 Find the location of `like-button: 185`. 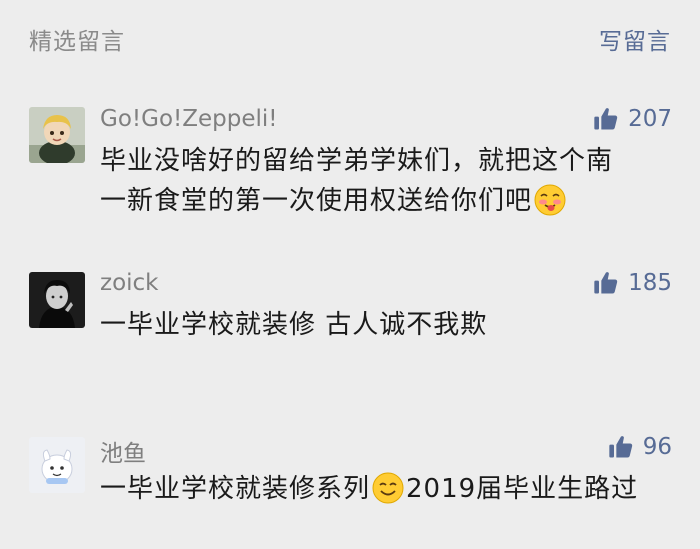

like-button: 185 is located at coordinates (632, 283).